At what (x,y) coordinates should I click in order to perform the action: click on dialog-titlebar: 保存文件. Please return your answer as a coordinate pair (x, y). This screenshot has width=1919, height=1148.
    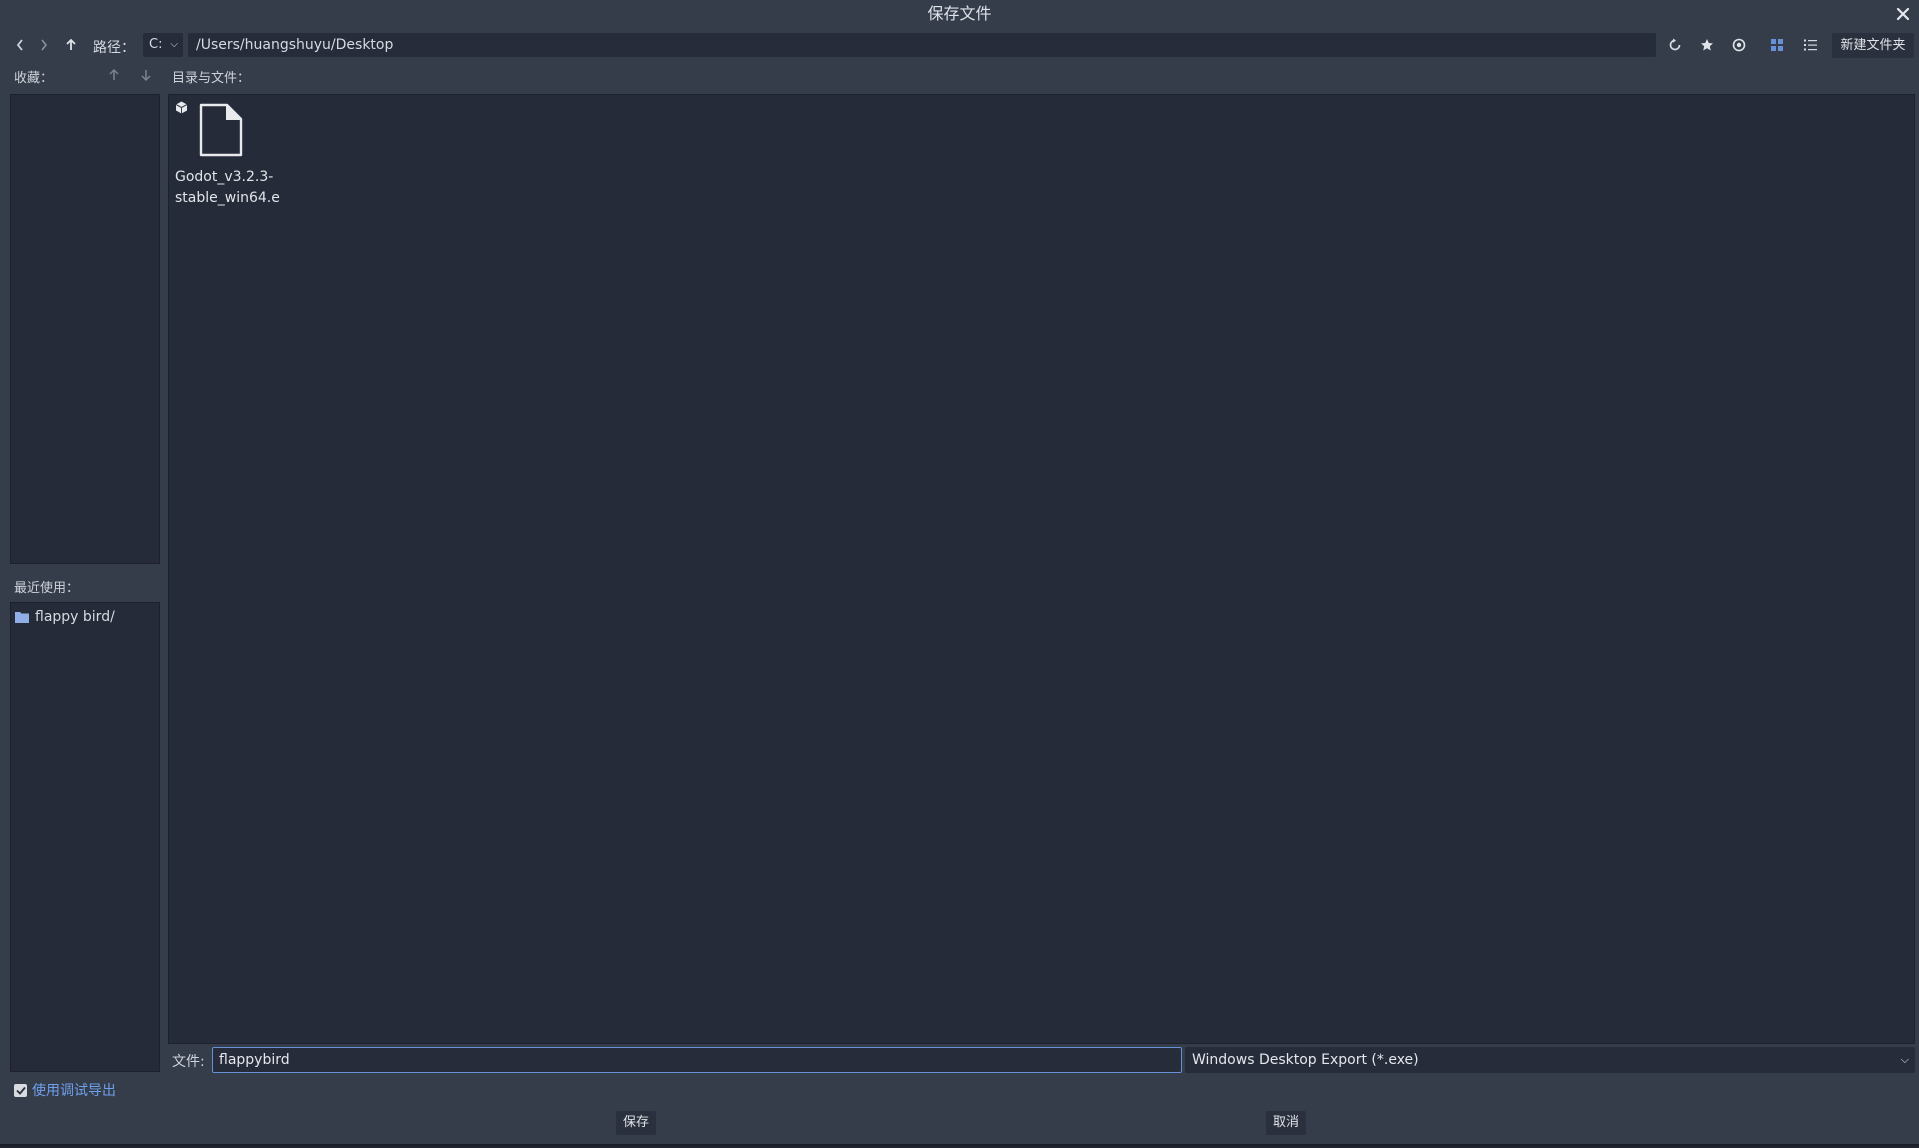
    Looking at the image, I should click on (959, 15).